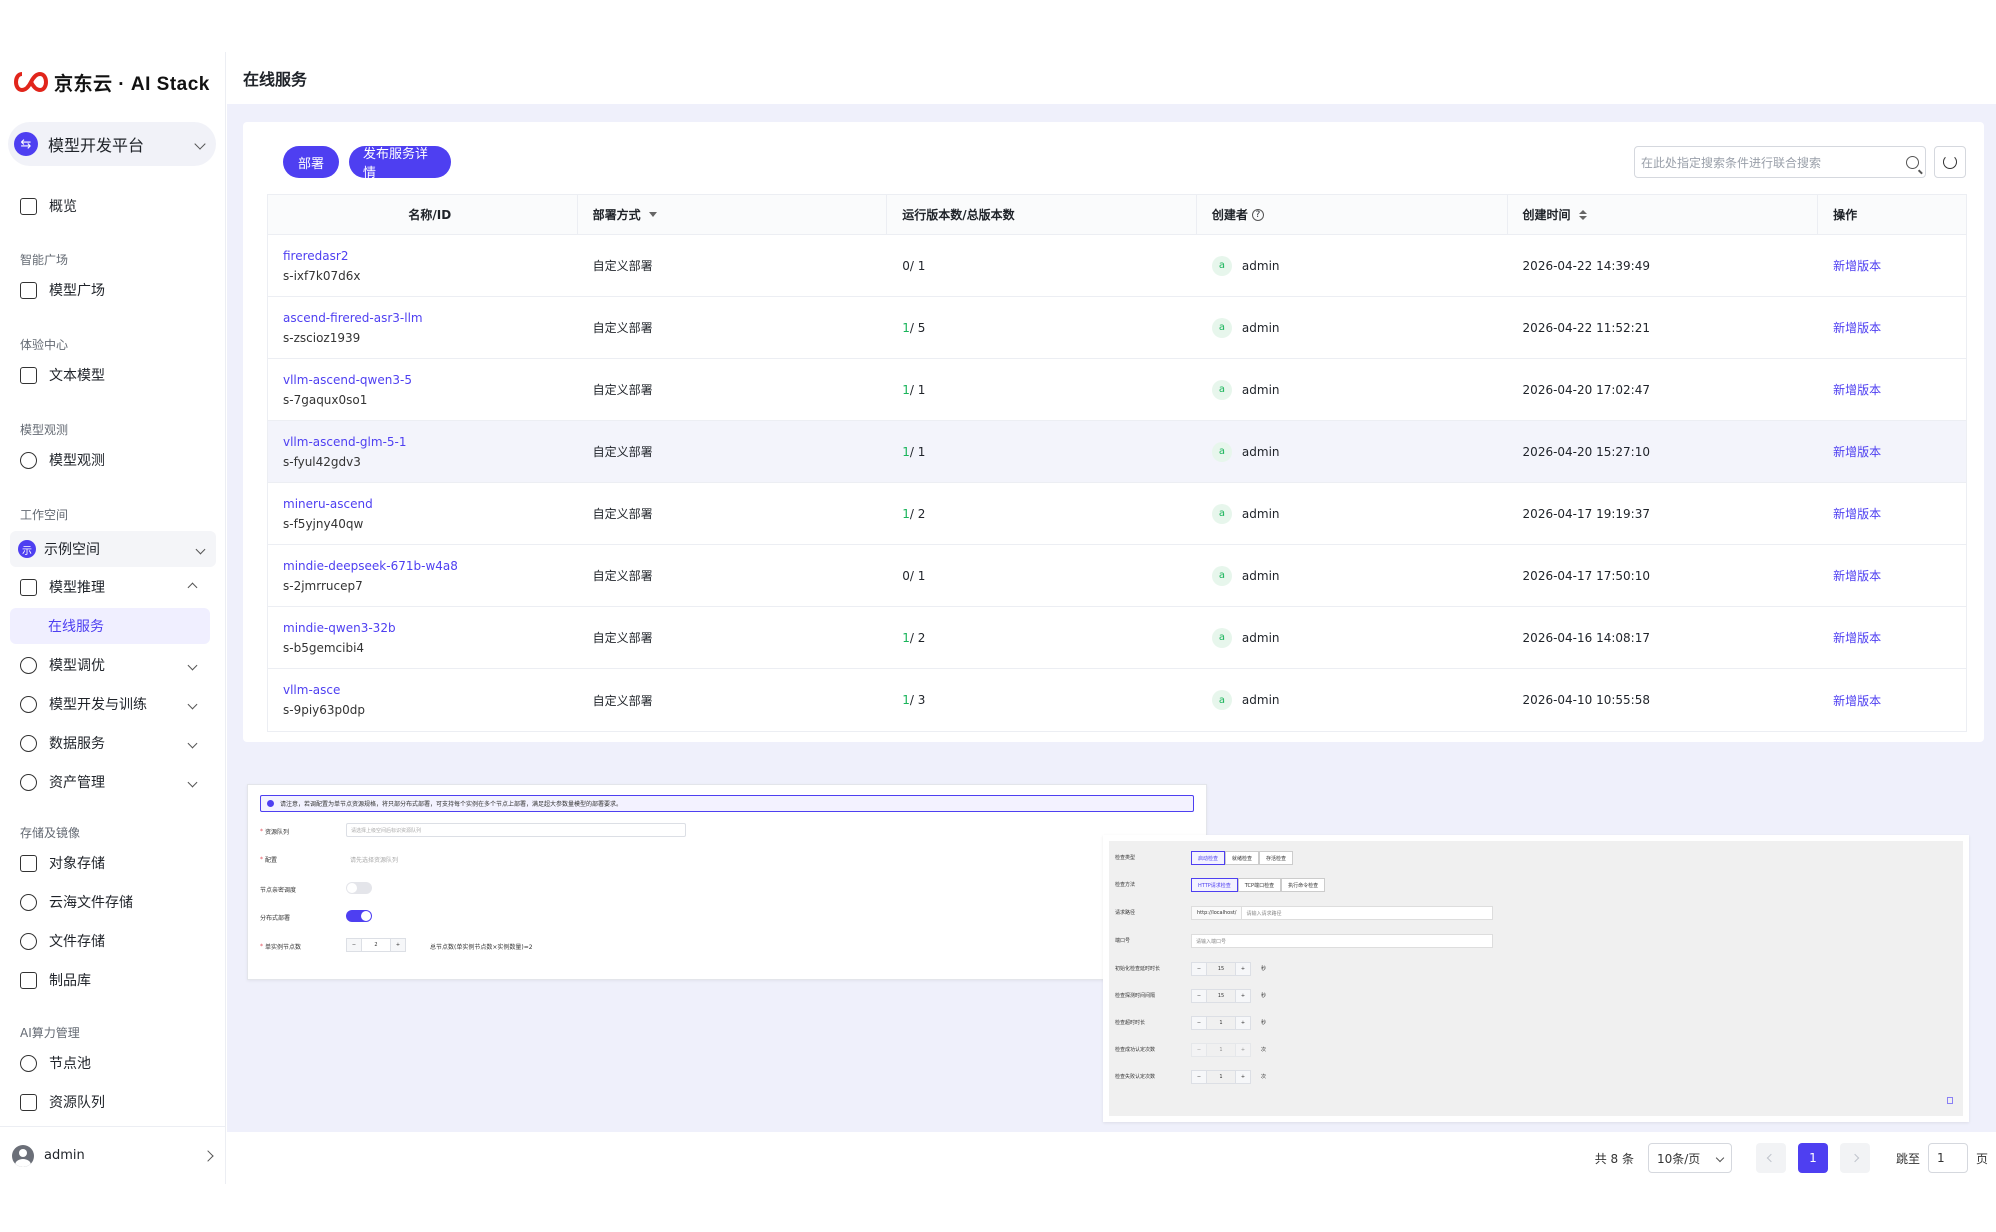 This screenshot has width=1996, height=1232. What do you see at coordinates (110, 782) in the screenshot?
I see `sidebar-item-asset-mgmt: 资产管理` at bounding box center [110, 782].